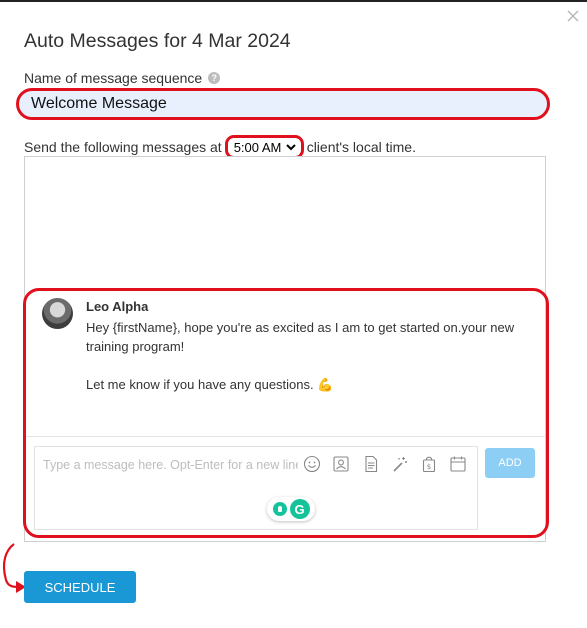 The image size is (587, 628). Describe the element at coordinates (283, 104) in the screenshot. I see `sequence-name-input` at that location.